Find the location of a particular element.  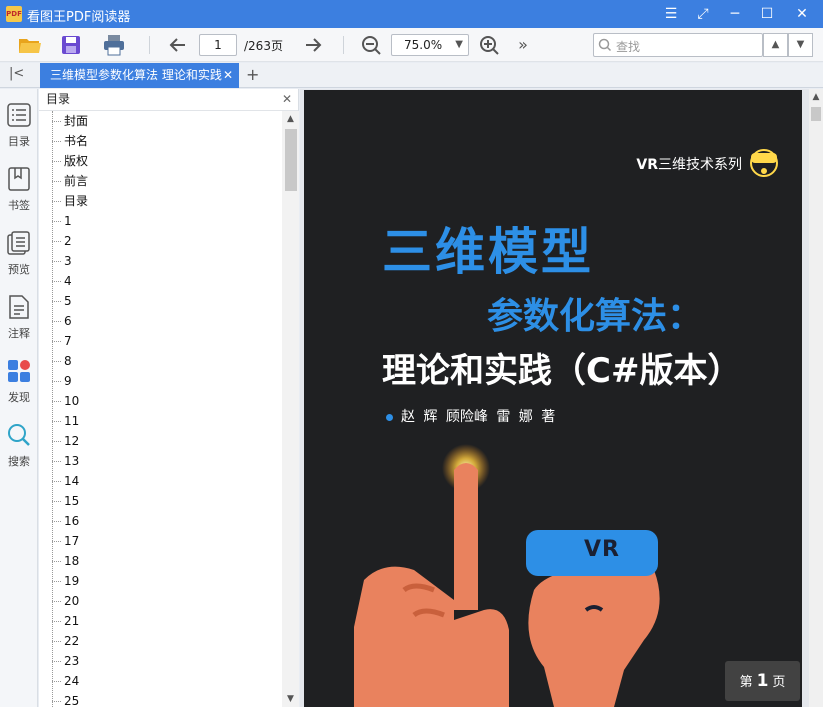

cover-authors-text: 赵 辉 顾险峰 雷 娜 著 is located at coordinates (478, 417).